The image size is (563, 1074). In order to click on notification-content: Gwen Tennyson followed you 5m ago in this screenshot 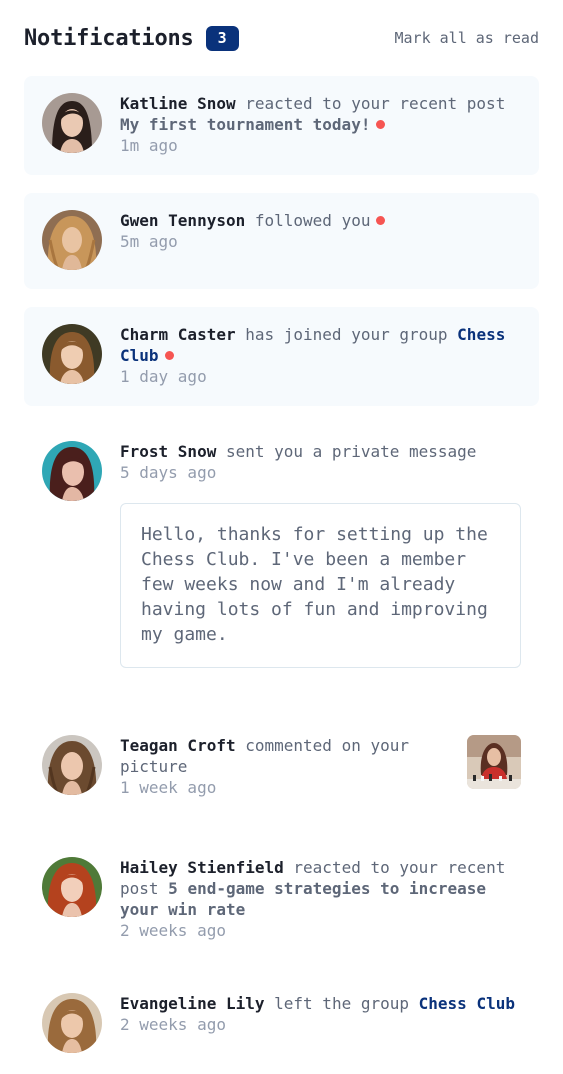, I will do `click(320, 231)`.